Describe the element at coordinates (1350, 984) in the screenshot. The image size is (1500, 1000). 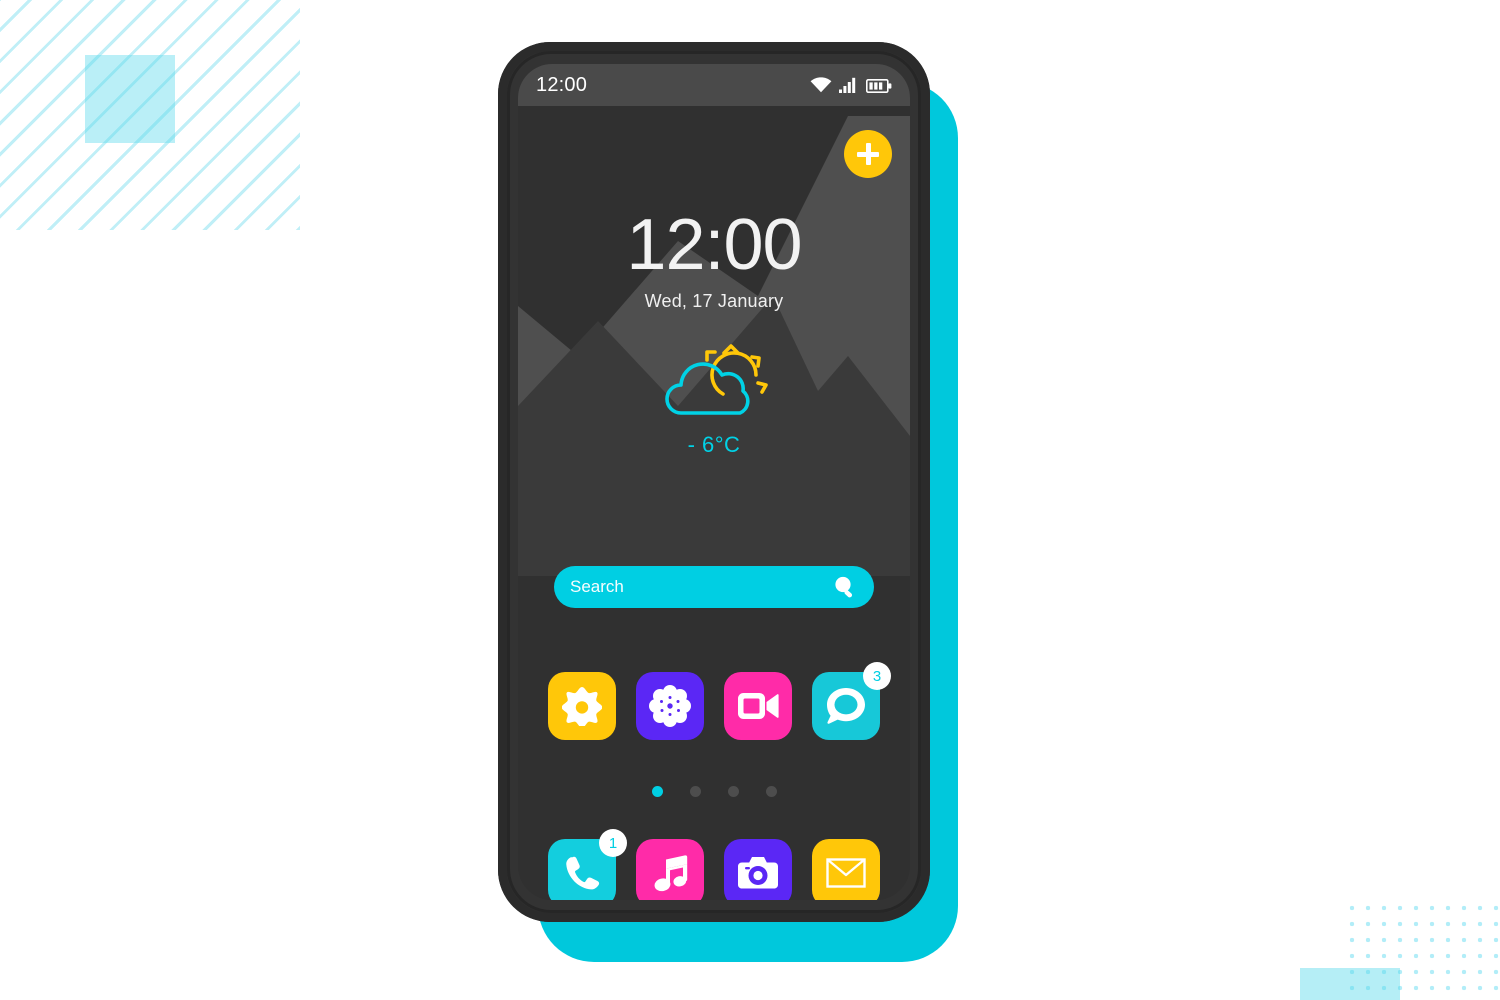
I see `cyan-rectangle-decoration` at that location.